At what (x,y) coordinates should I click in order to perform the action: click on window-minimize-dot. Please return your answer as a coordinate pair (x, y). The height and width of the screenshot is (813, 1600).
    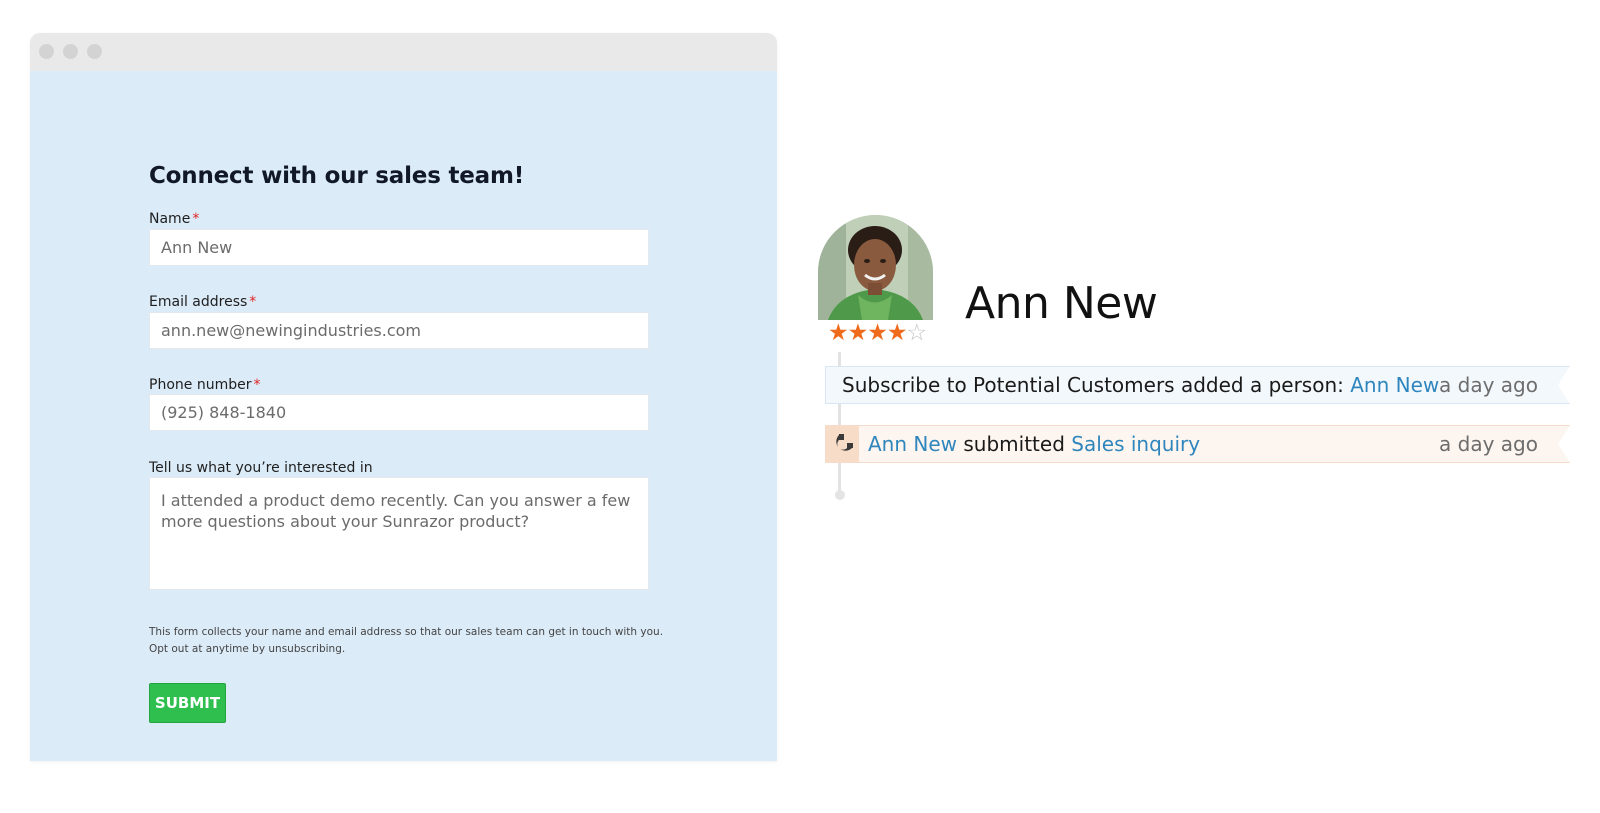
    Looking at the image, I should click on (70, 51).